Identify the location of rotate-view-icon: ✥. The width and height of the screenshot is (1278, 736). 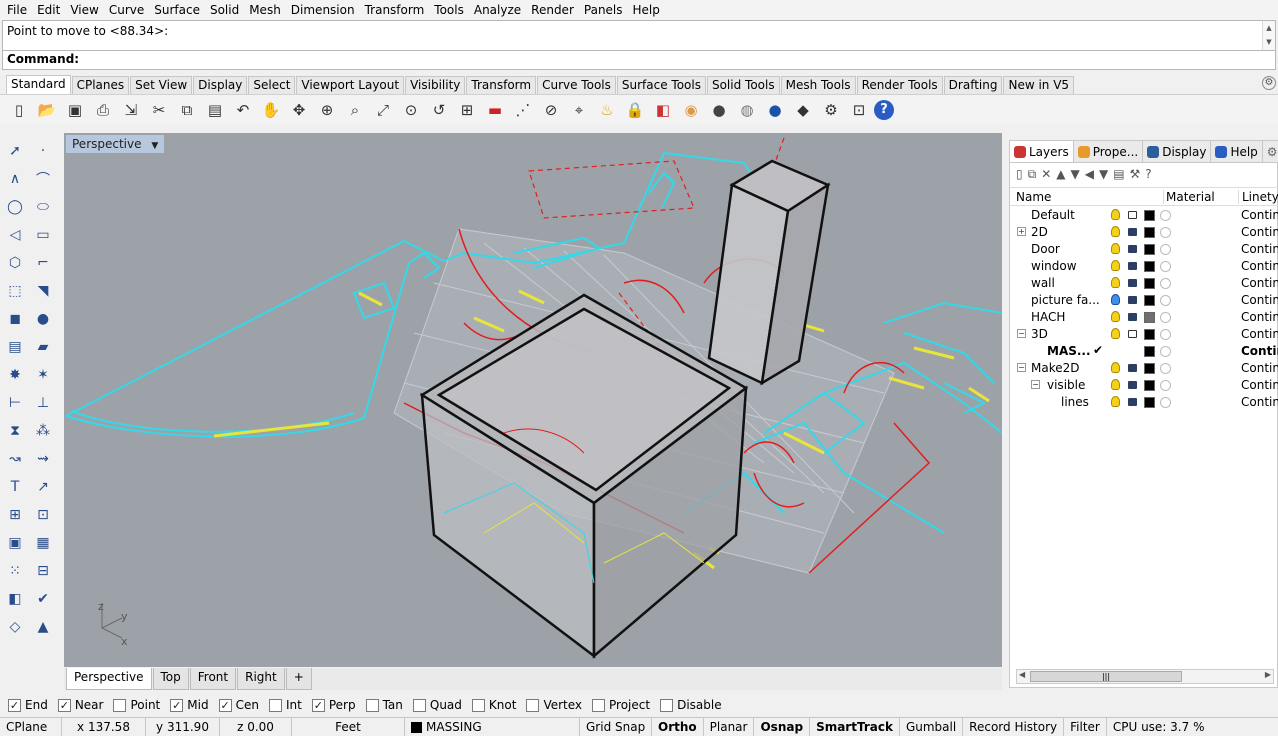
(299, 110).